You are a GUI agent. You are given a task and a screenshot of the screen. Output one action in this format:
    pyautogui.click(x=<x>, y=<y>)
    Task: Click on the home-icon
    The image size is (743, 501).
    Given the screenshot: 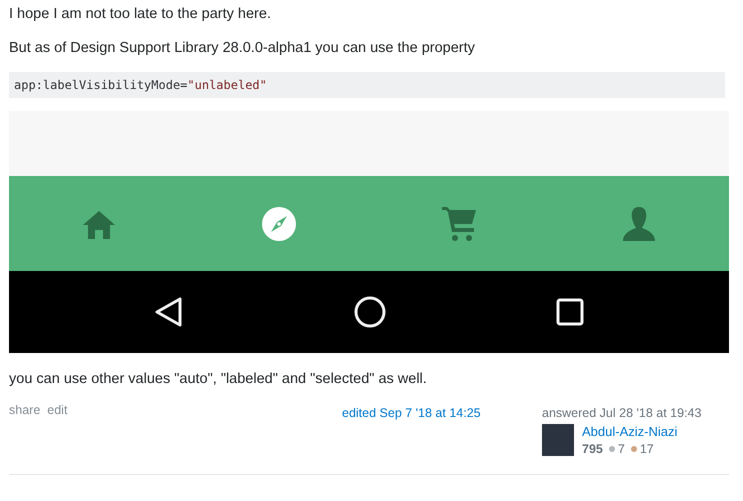 What is the action you would take?
    pyautogui.click(x=99, y=223)
    